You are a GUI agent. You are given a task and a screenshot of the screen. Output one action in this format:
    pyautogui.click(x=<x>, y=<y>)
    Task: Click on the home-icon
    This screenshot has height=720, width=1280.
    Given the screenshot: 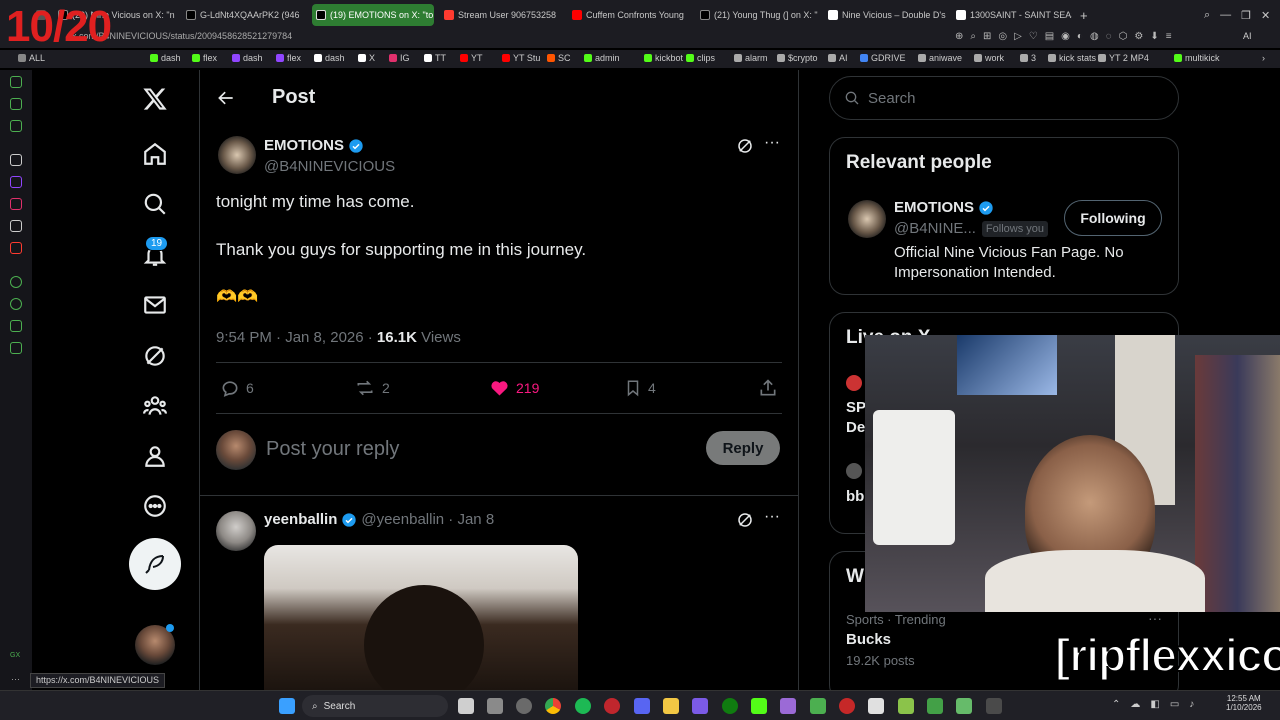 What is the action you would take?
    pyautogui.click(x=155, y=154)
    